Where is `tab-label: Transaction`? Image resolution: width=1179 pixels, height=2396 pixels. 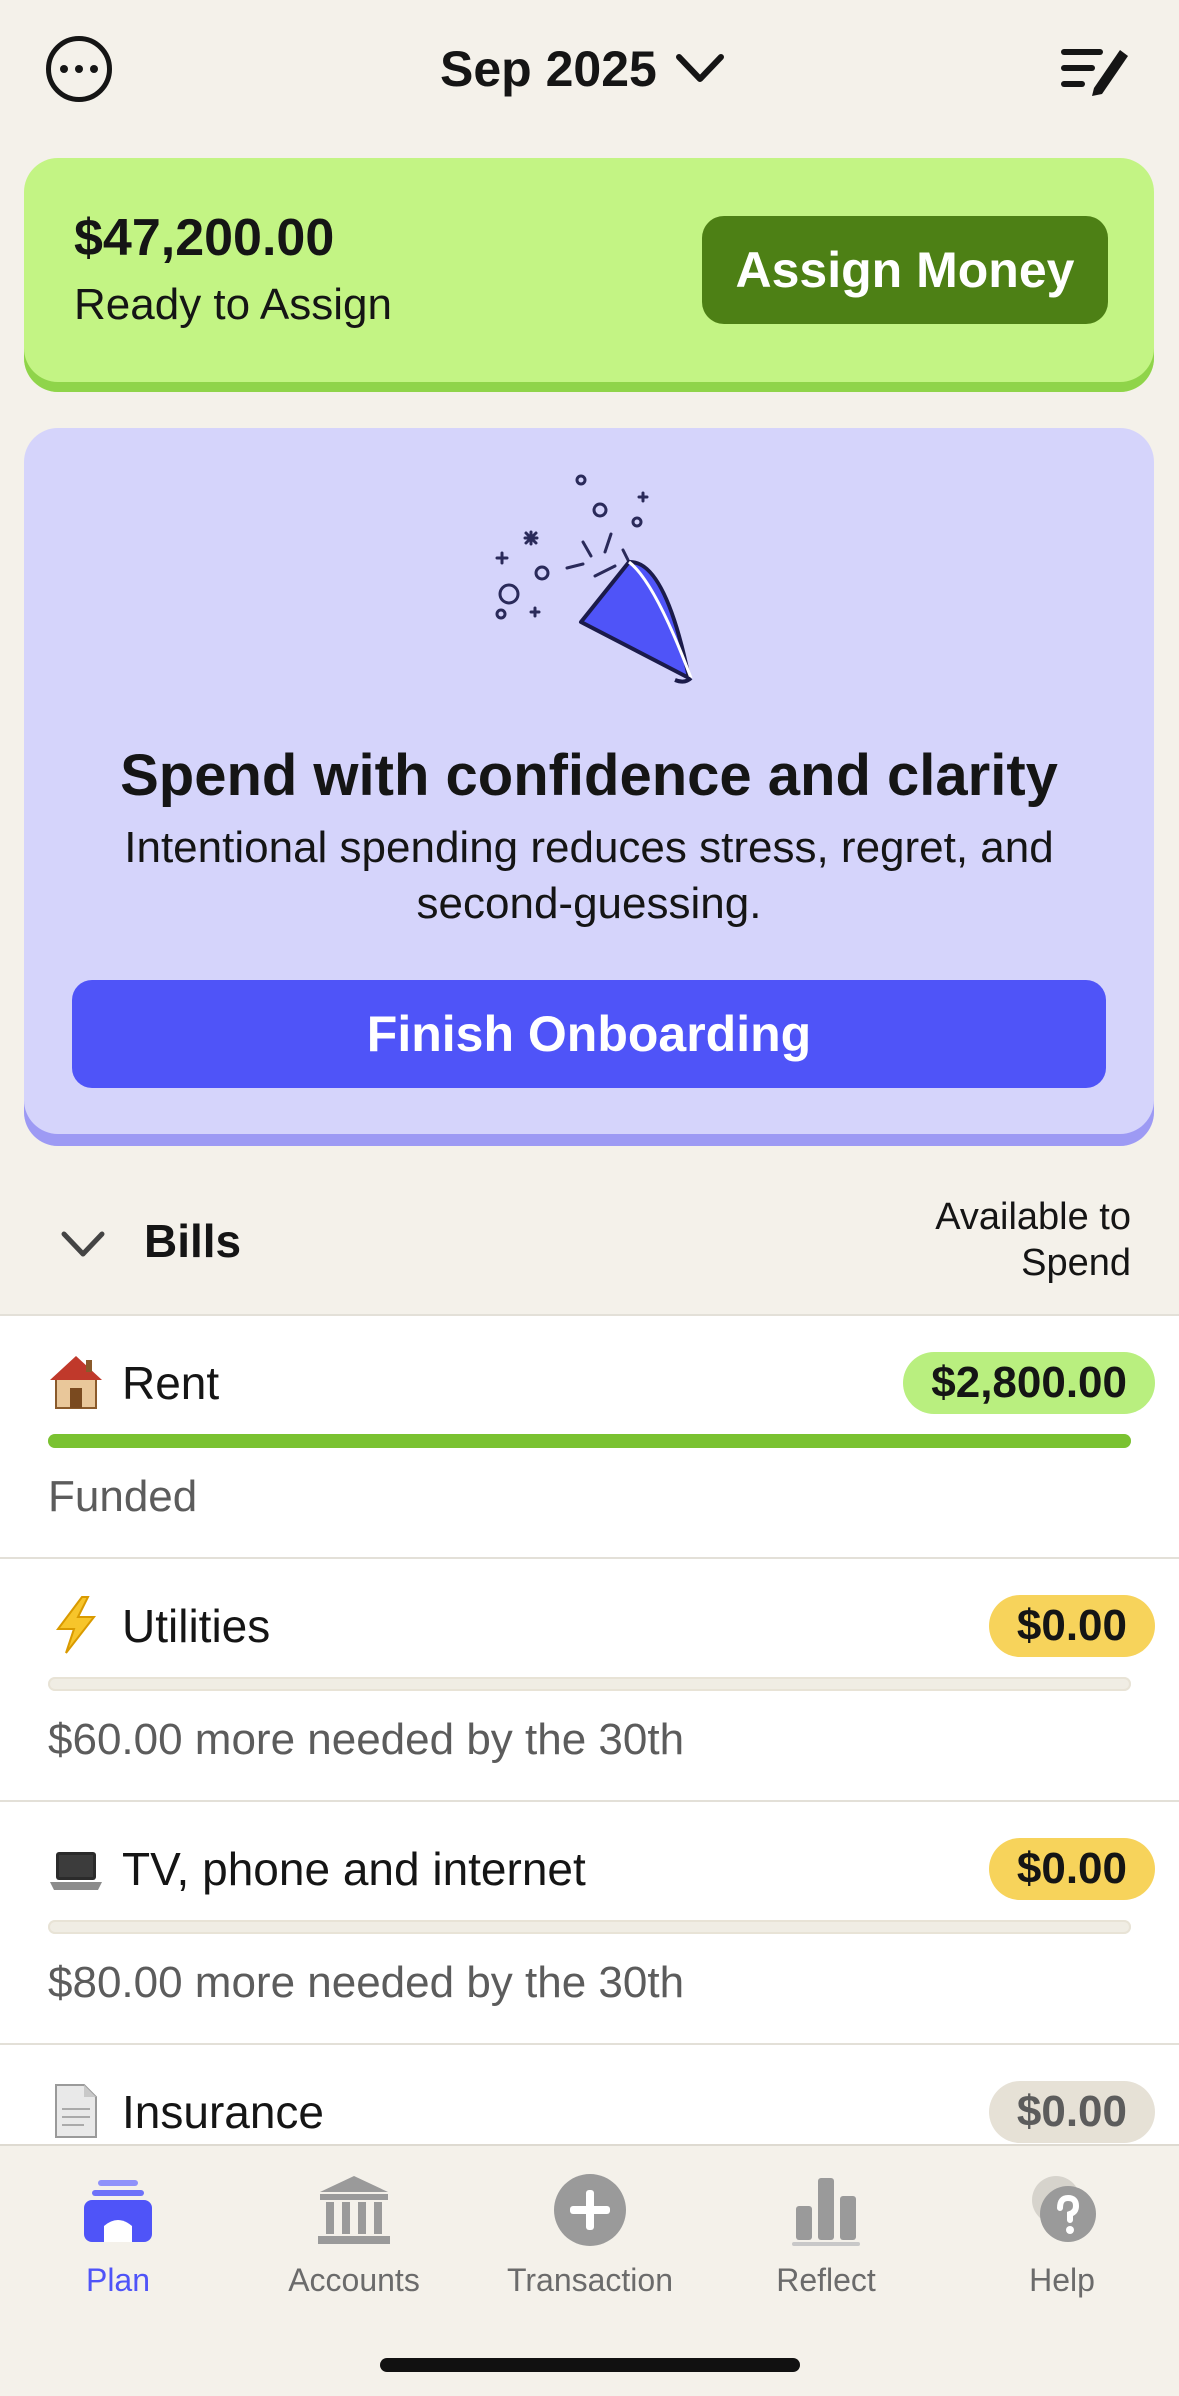
tab-label: Transaction is located at coordinates (590, 2280).